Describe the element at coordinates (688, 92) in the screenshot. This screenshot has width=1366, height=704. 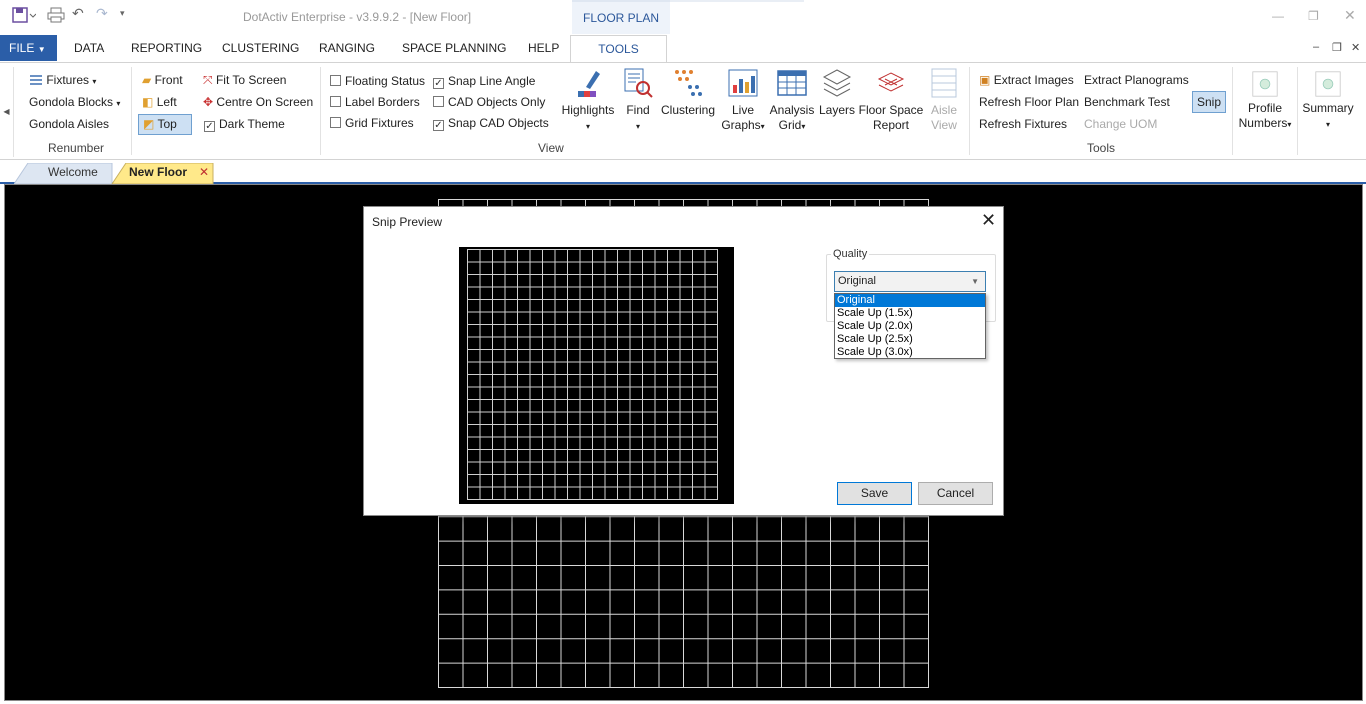
I see `clustering-button: Clustering` at that location.